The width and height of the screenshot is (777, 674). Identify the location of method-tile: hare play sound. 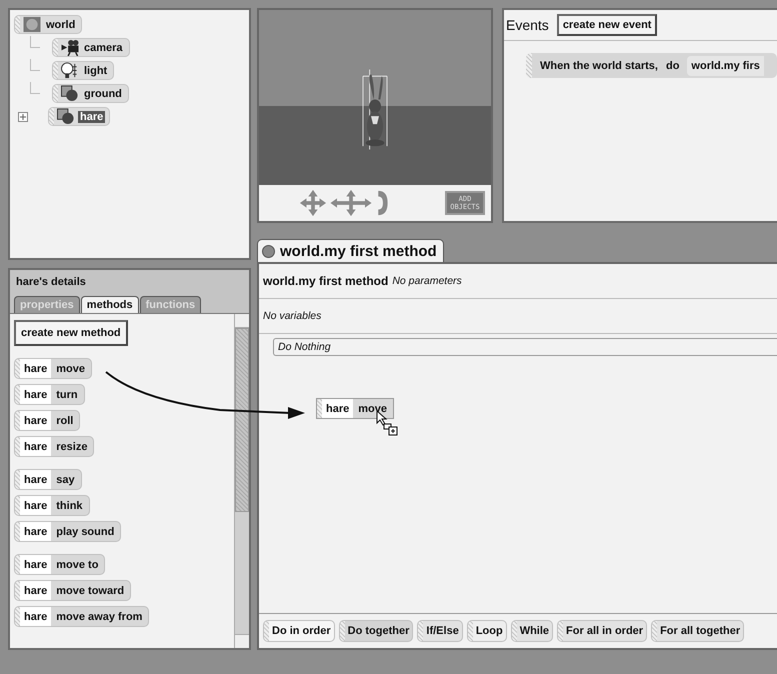
(68, 531).